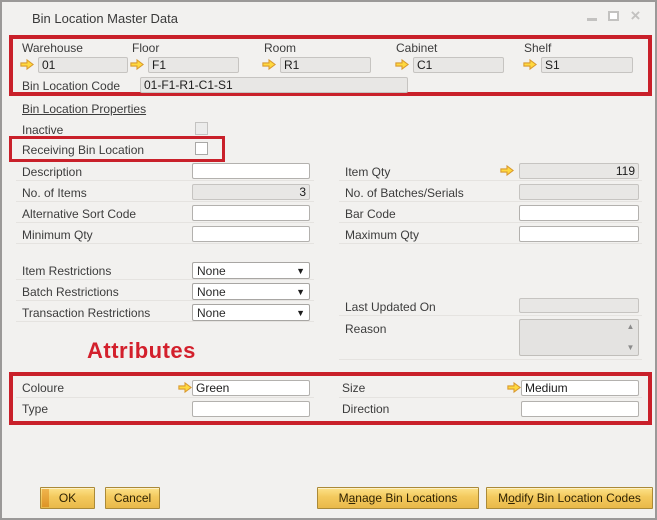  I want to click on scroll-up-icon: ▲, so click(631, 327).